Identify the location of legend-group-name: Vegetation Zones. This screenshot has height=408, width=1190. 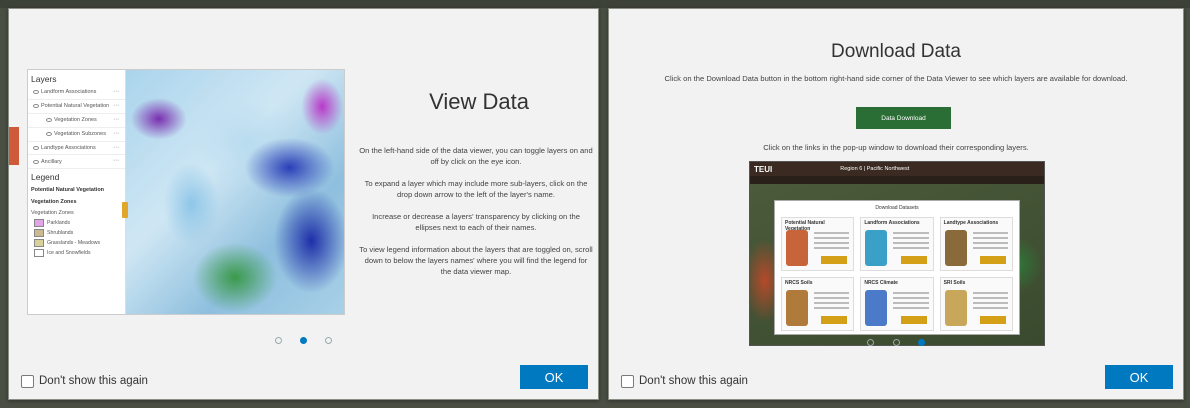
(54, 202).